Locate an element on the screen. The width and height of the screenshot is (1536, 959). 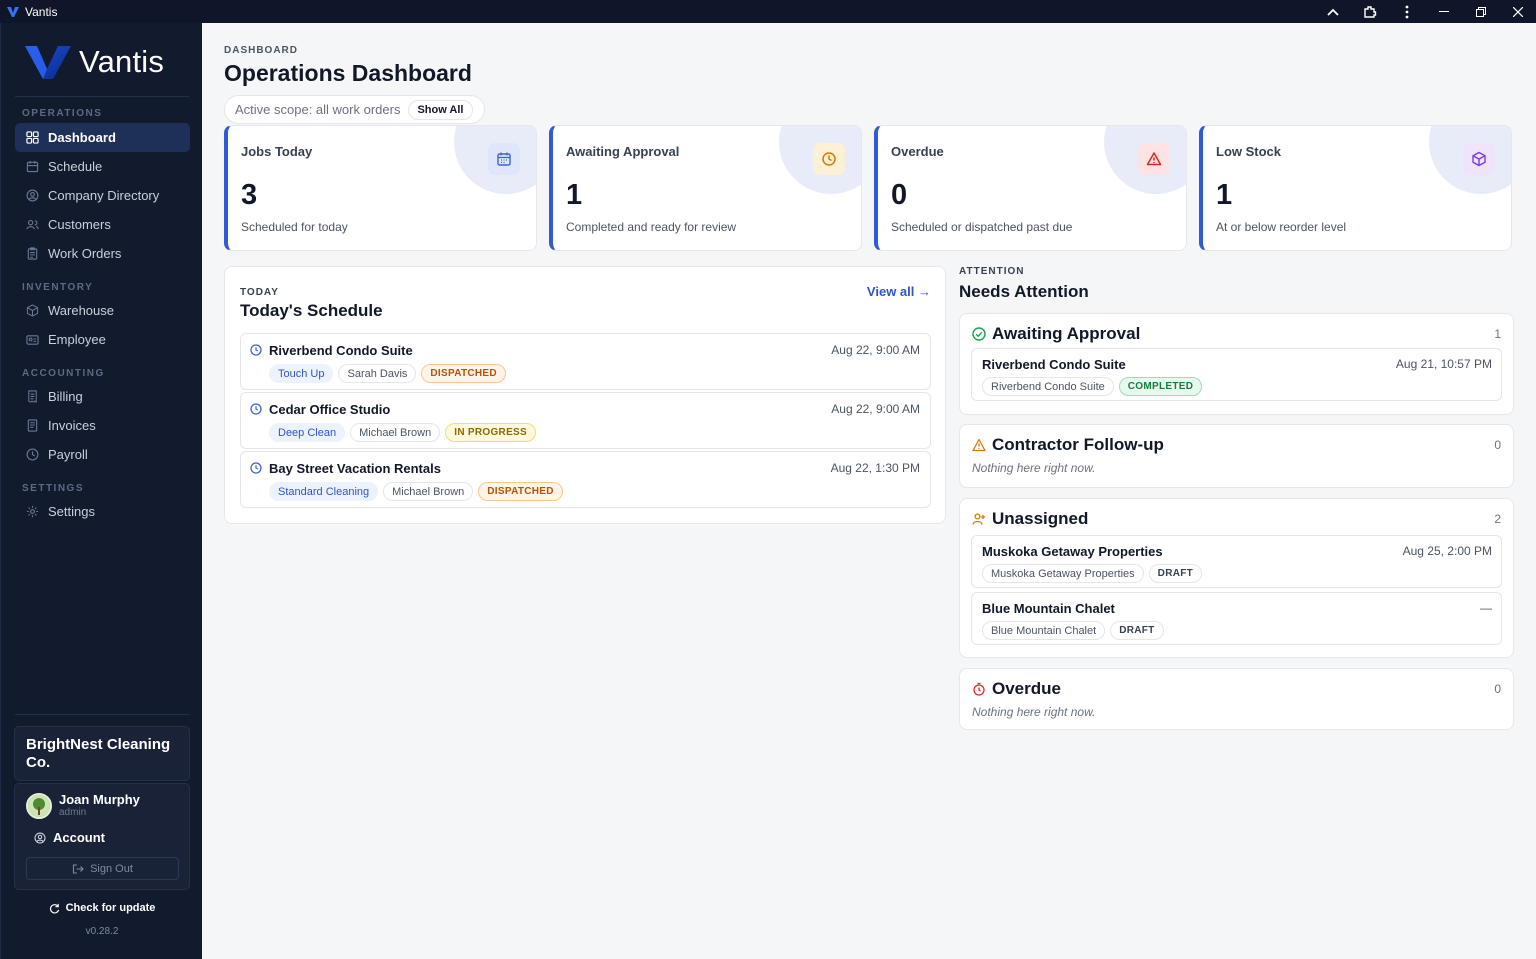
attention-item-time: — is located at coordinates (1486, 608).